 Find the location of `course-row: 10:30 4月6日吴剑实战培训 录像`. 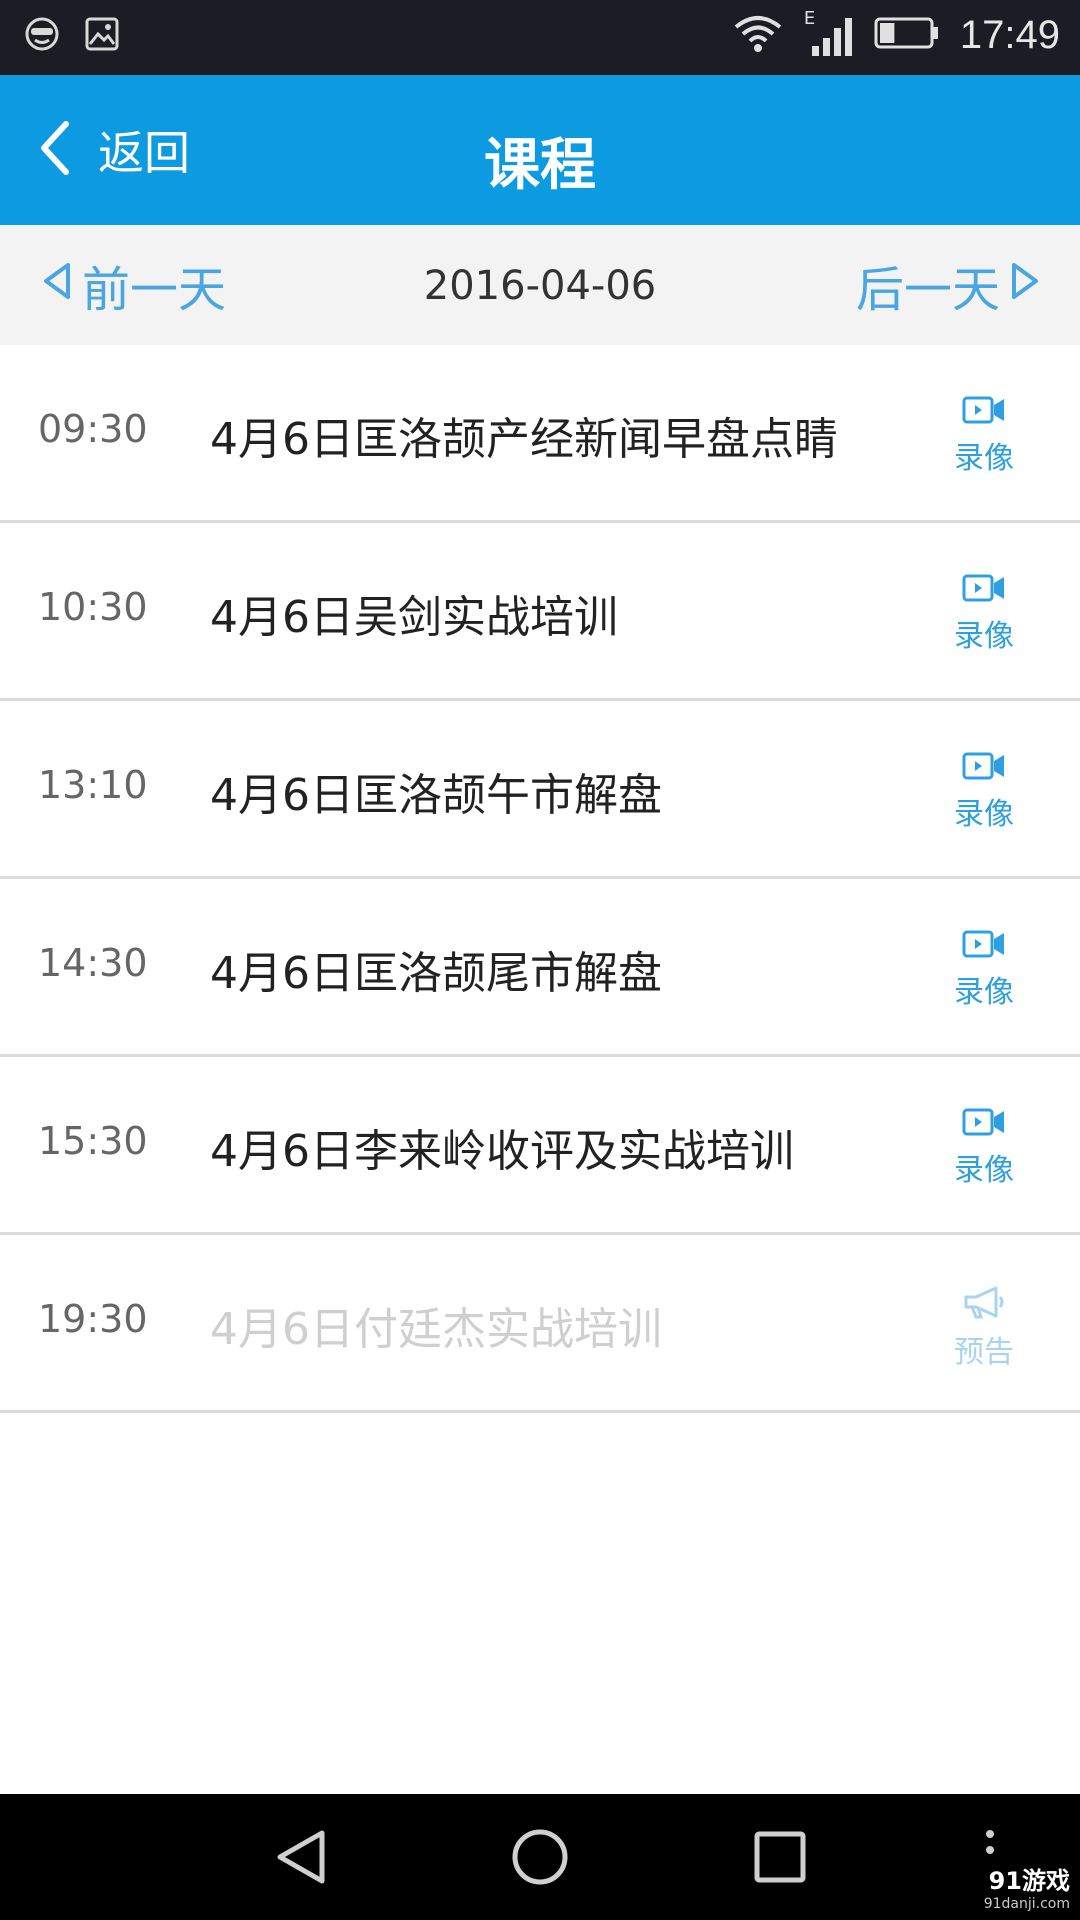

course-row: 10:30 4月6日吴剑实战培训 录像 is located at coordinates (540, 612).